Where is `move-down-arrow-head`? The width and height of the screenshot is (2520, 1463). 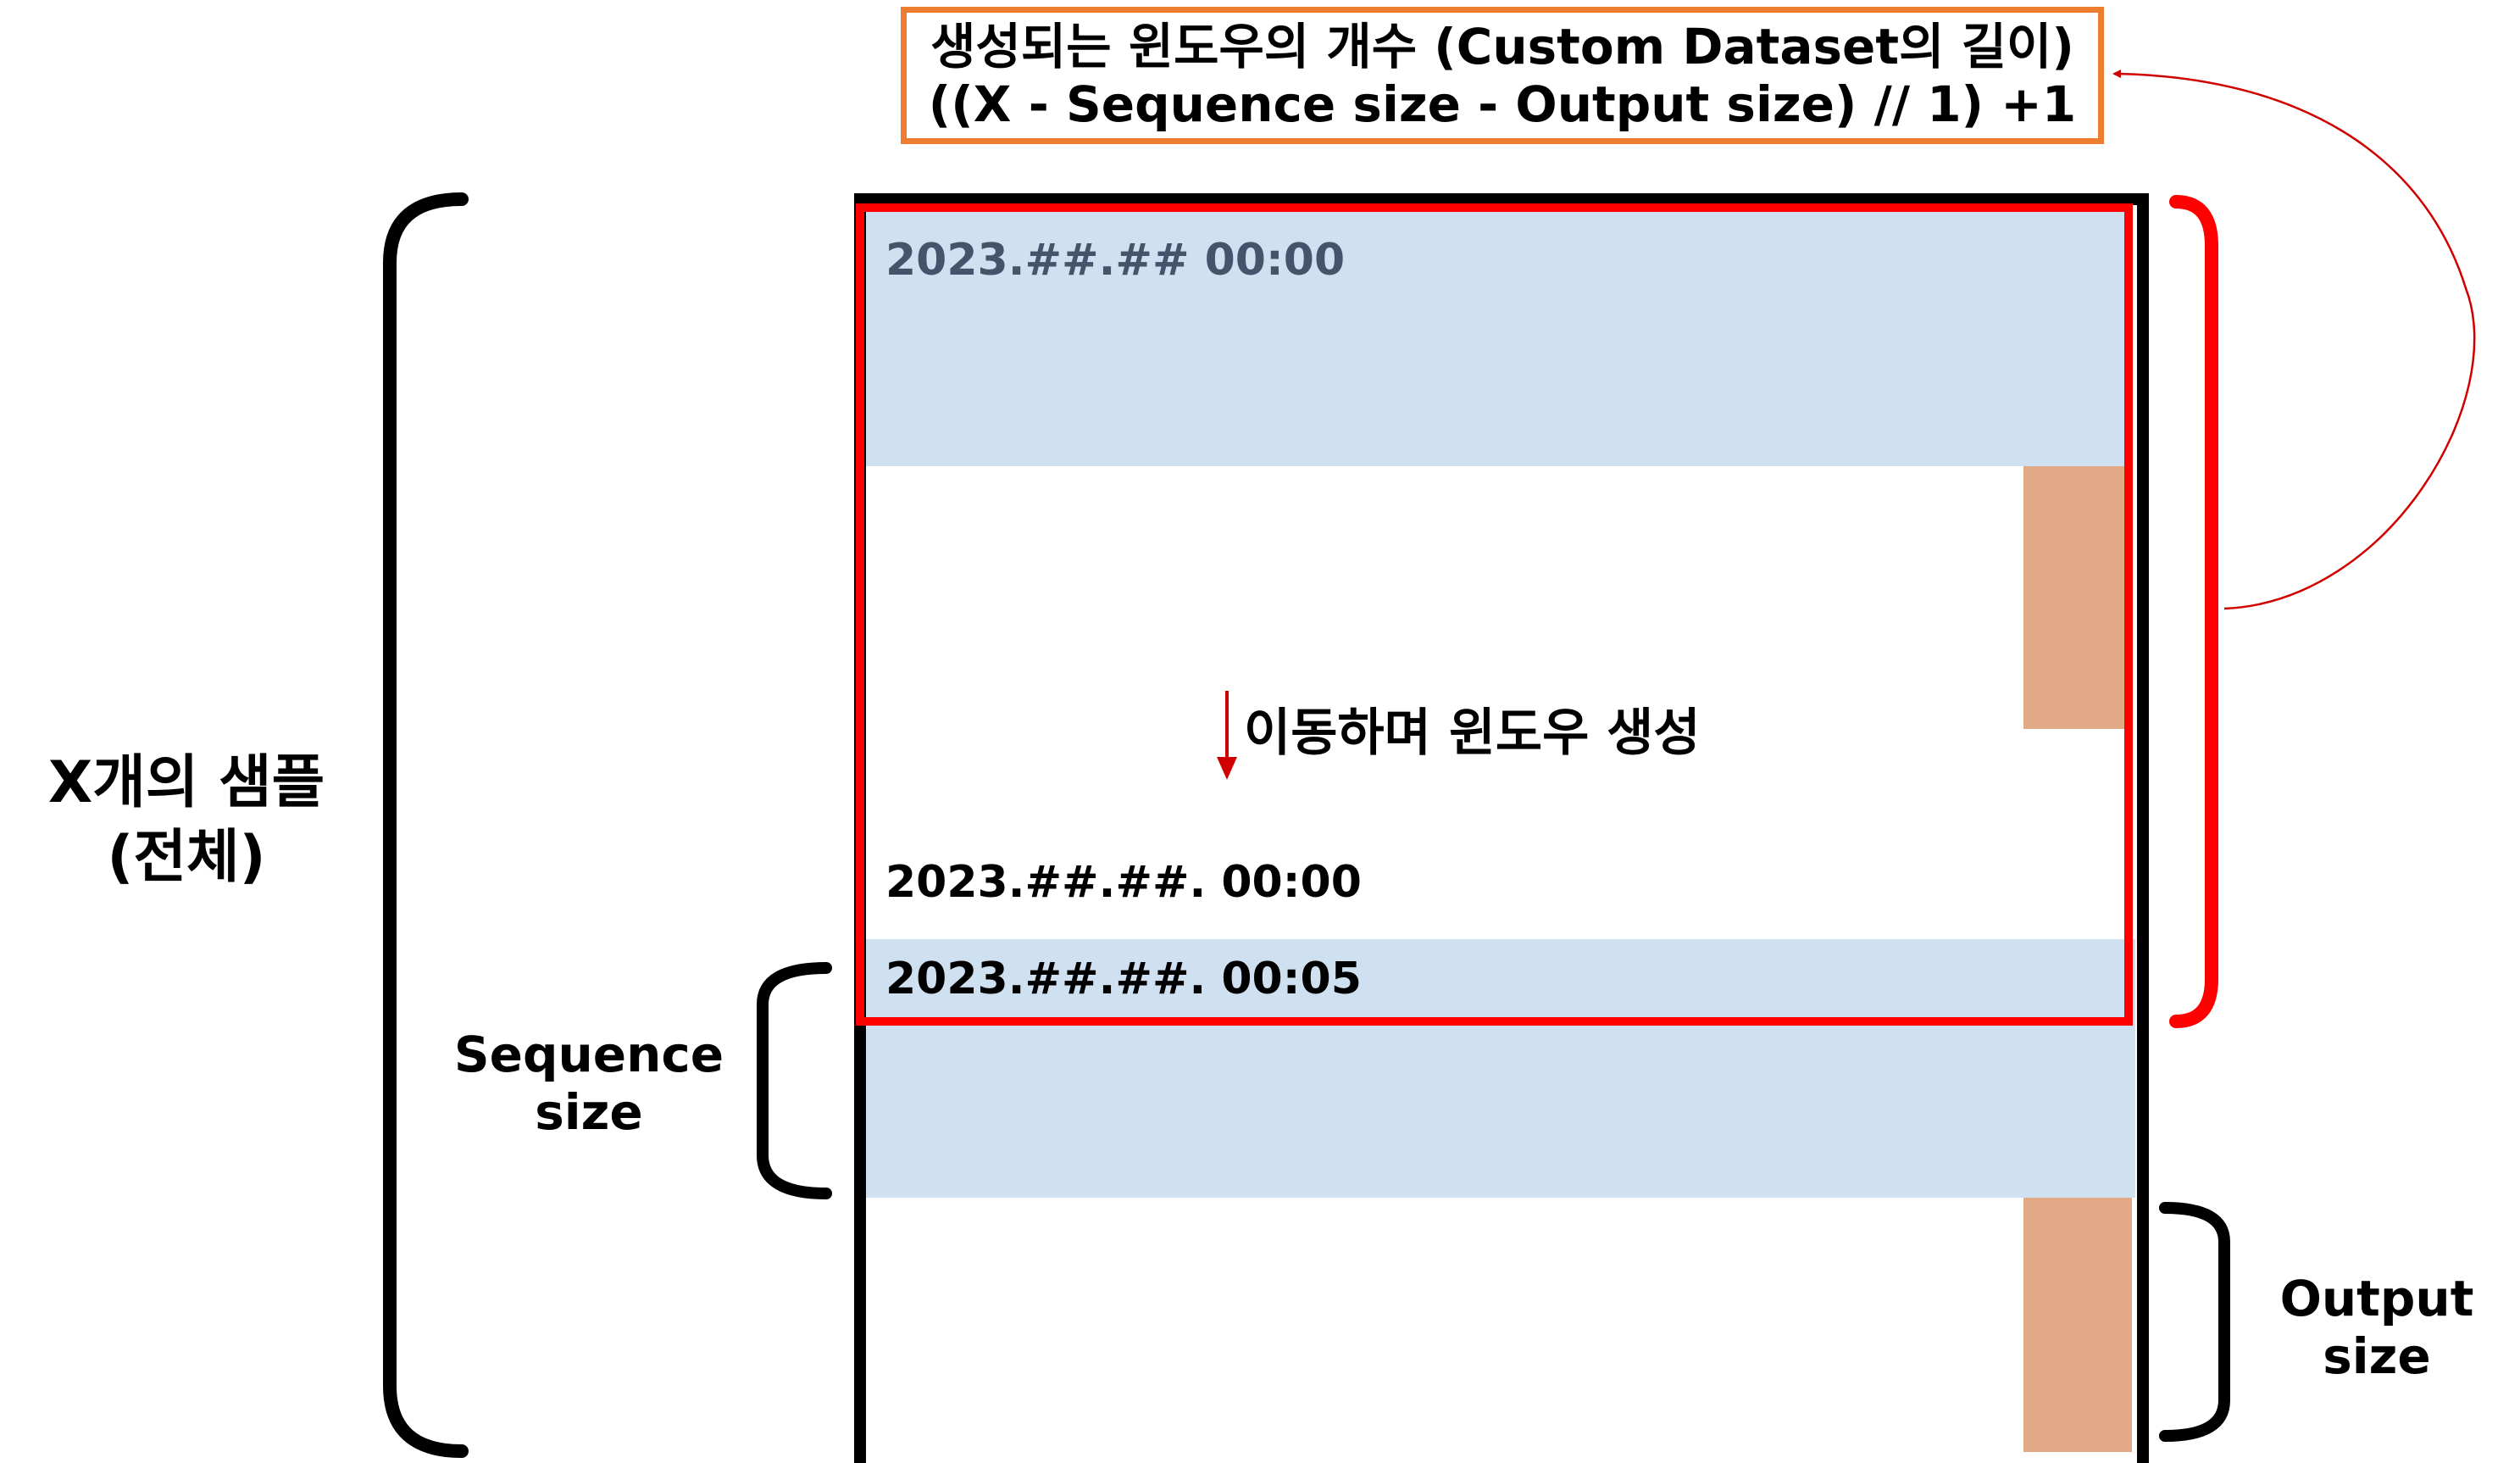
move-down-arrow-head is located at coordinates (1227, 768).